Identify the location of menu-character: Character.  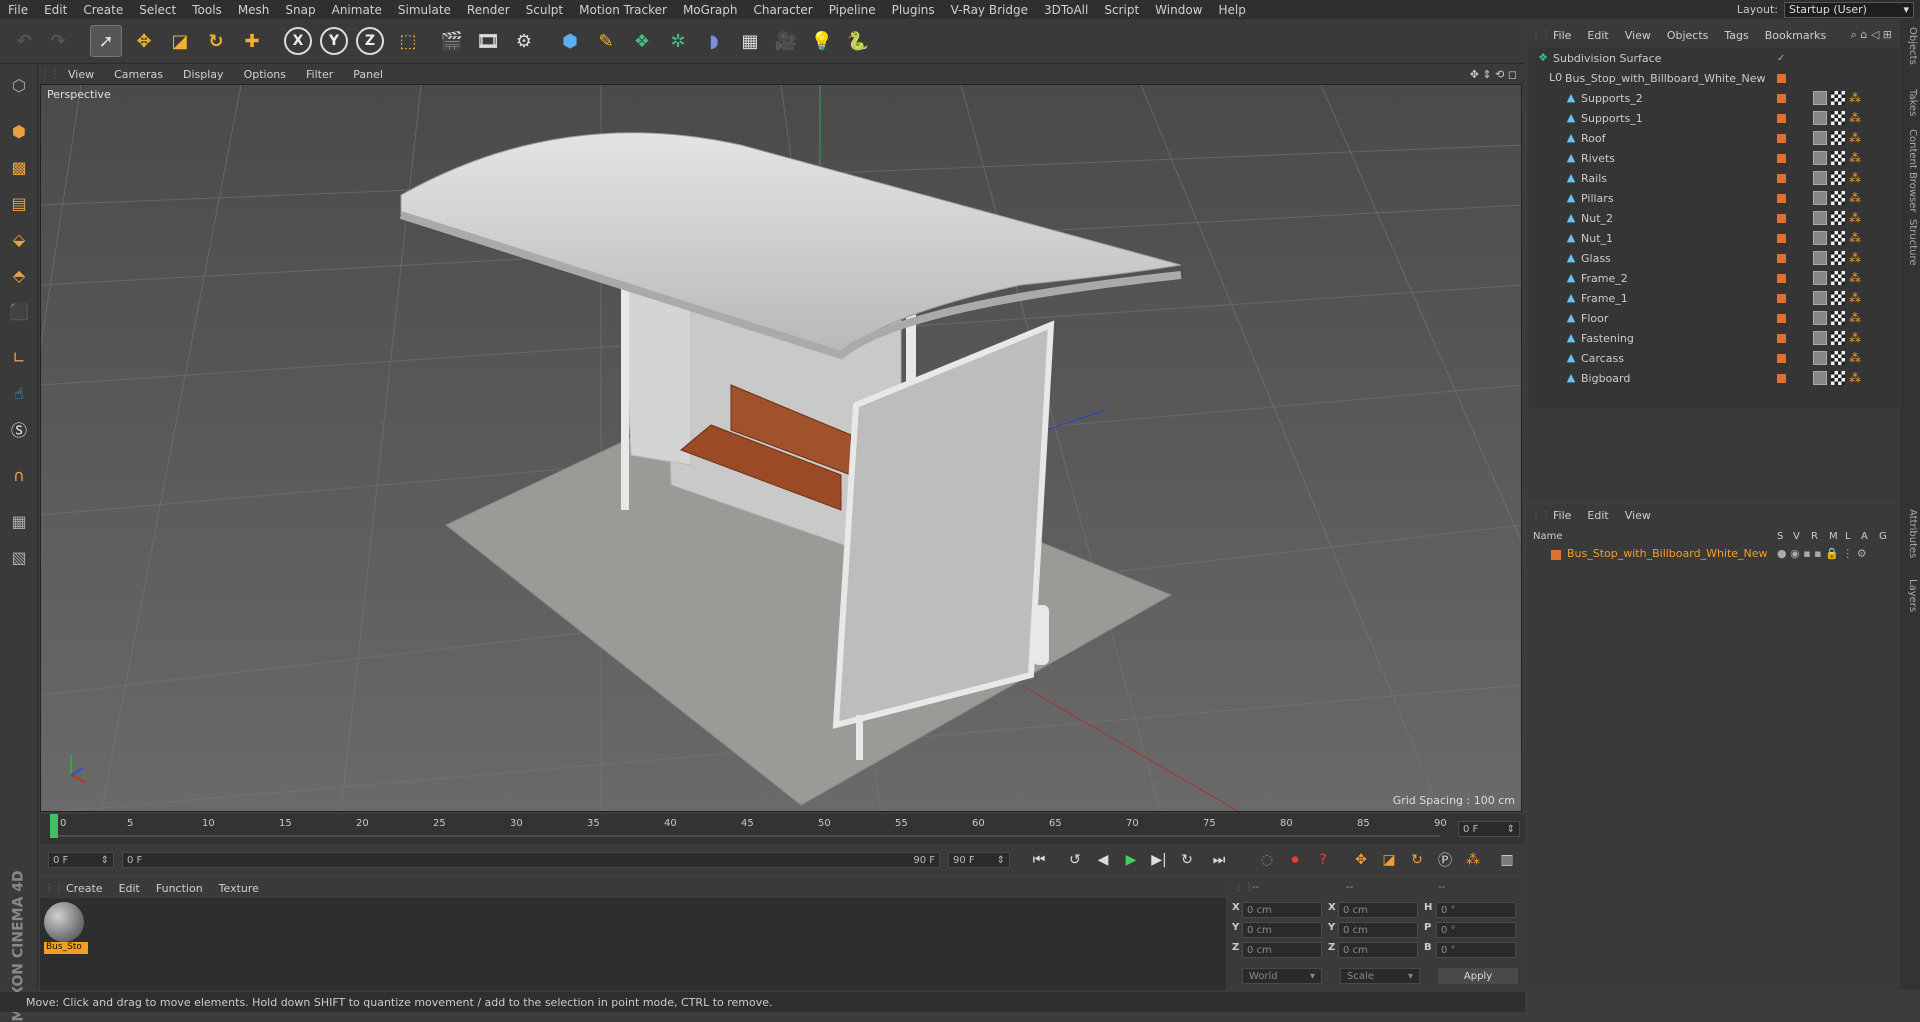
(782, 10).